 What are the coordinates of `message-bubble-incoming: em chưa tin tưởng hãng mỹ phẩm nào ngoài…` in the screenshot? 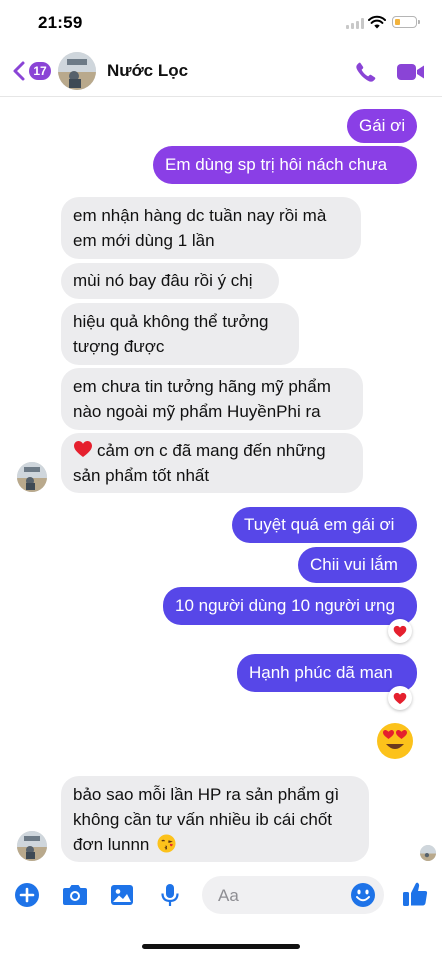 It's located at (212, 399).